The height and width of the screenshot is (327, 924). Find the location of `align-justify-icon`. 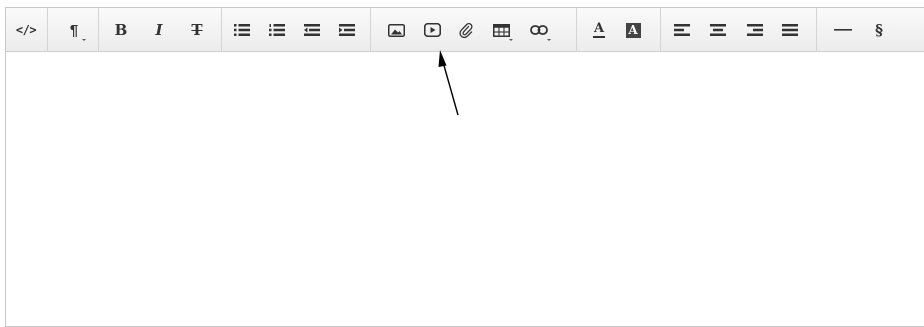

align-justify-icon is located at coordinates (790, 30).